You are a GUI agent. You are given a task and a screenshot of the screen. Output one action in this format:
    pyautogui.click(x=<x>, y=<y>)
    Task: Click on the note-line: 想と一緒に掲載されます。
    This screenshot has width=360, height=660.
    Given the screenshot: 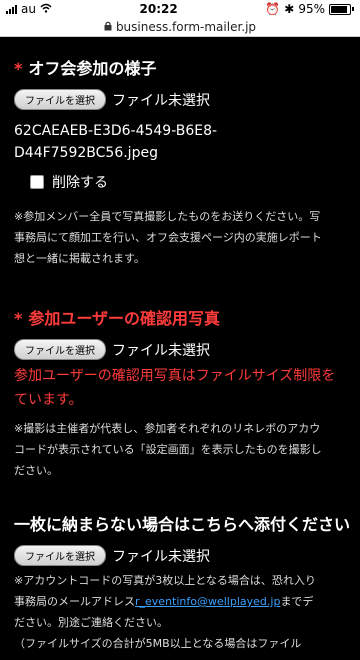 What is the action you would take?
    pyautogui.click(x=79, y=258)
    